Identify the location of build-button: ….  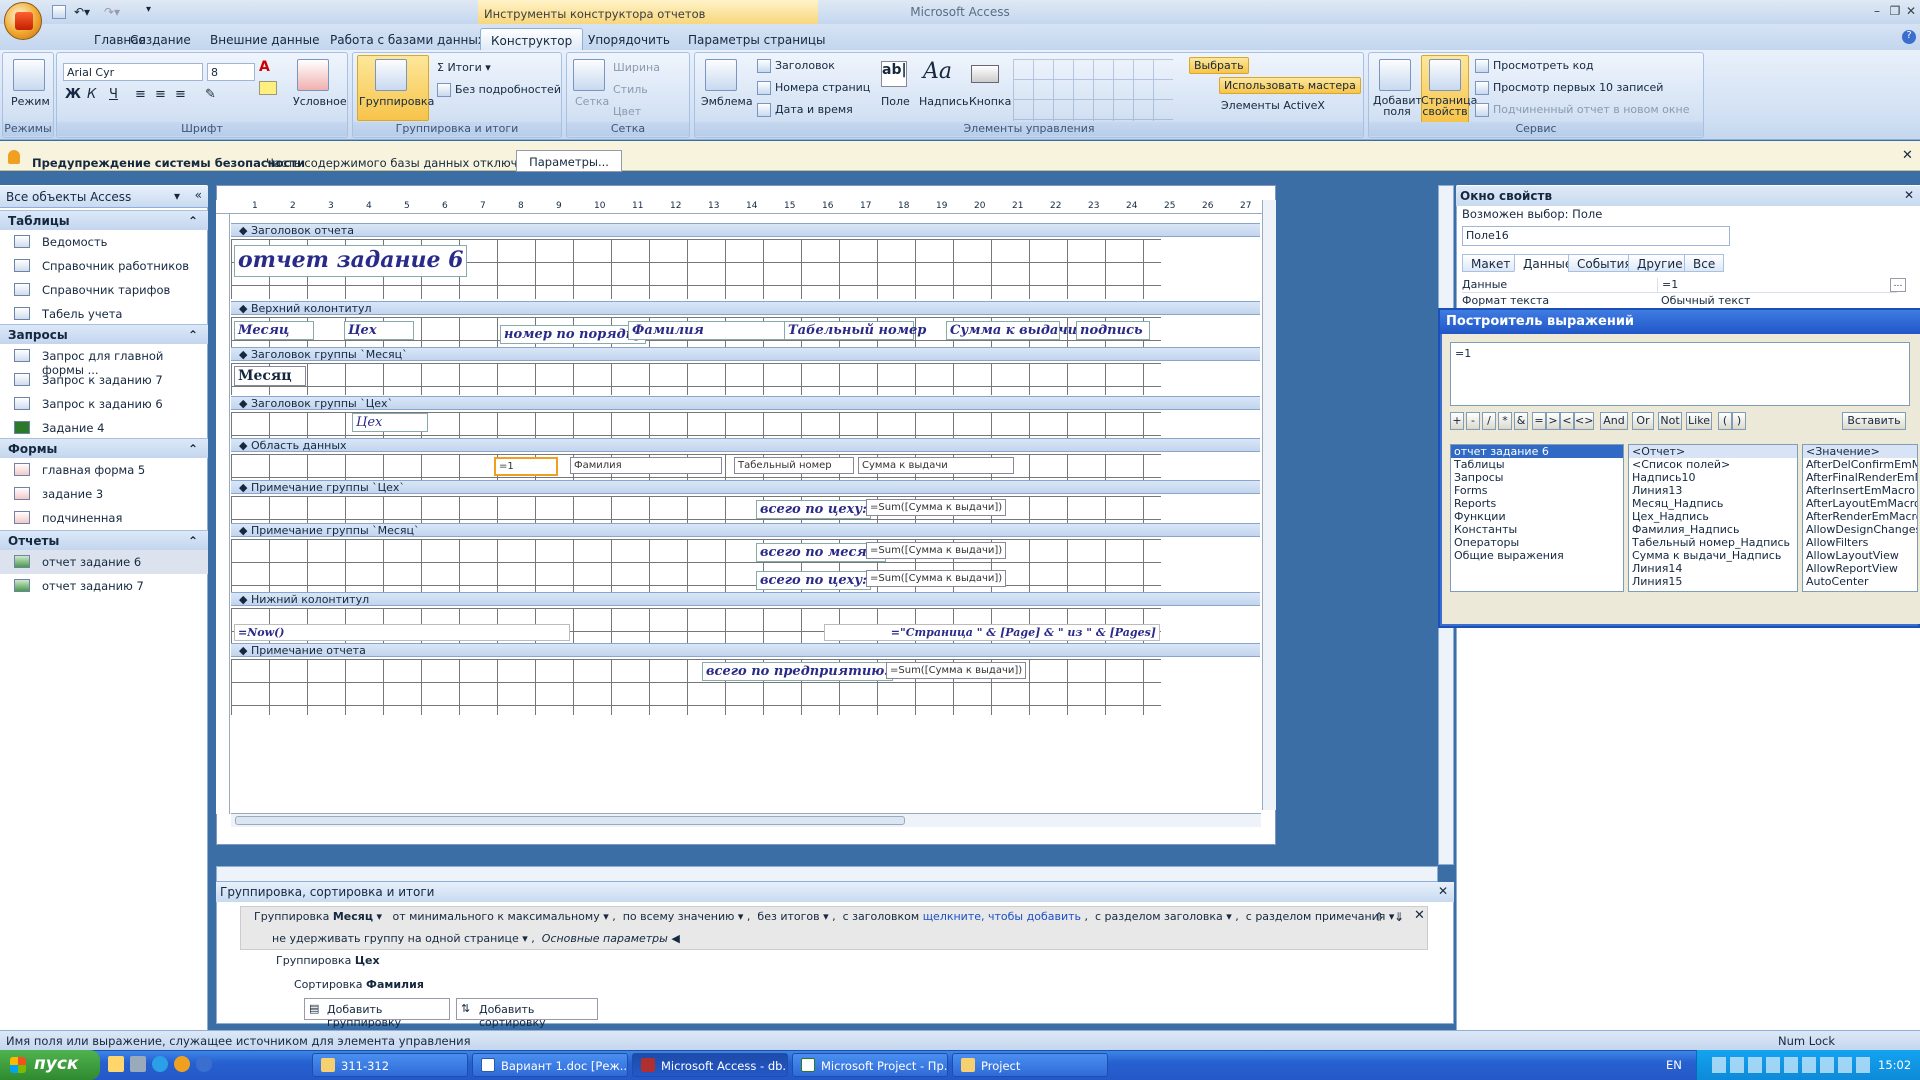
(1898, 285).